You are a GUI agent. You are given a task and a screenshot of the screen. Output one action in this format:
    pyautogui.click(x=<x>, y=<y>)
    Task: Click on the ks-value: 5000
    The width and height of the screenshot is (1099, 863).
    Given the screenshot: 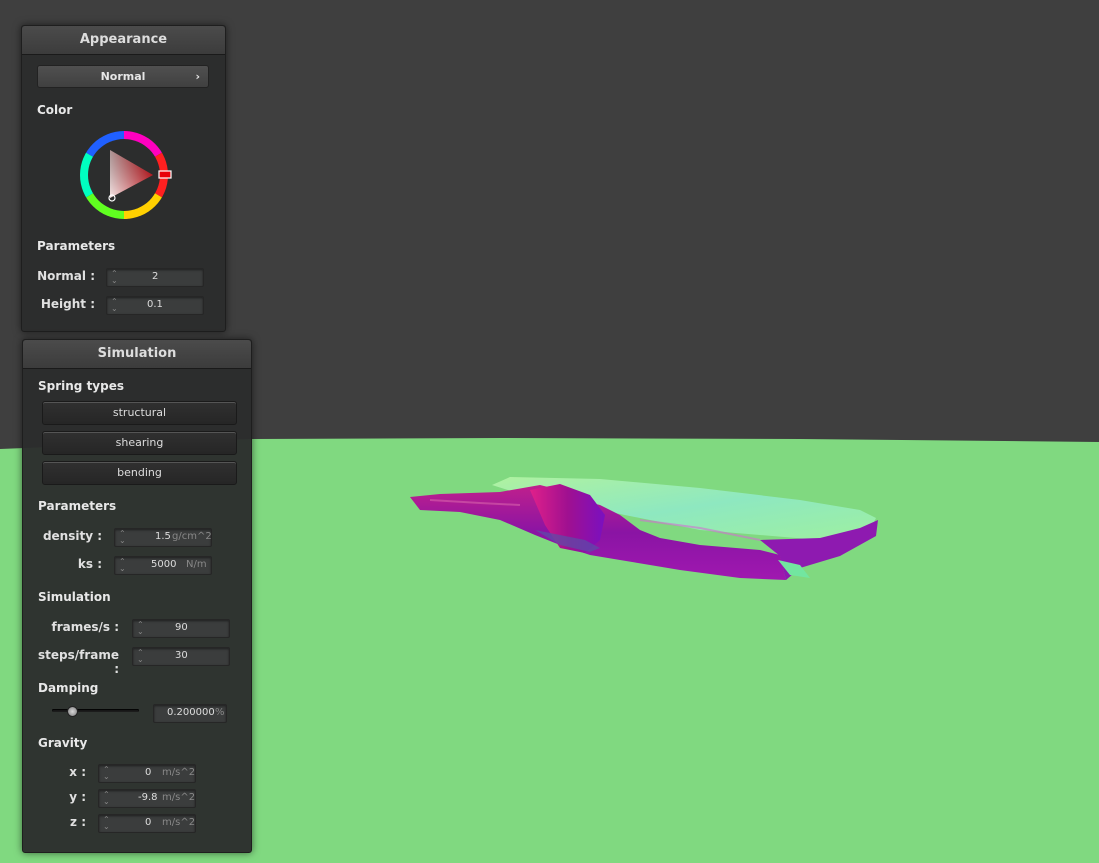 What is the action you would take?
    pyautogui.click(x=164, y=564)
    